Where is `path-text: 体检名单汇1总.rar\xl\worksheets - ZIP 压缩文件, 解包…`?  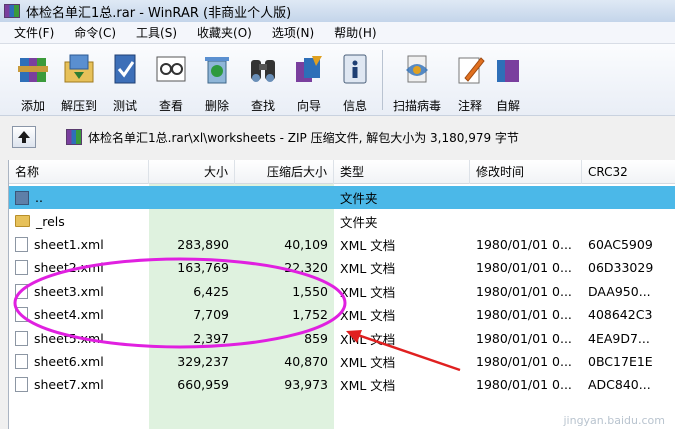
path-text: 体检名单汇1总.rar\xl\worksheets - ZIP 压缩文件, 解包… is located at coordinates (303, 137).